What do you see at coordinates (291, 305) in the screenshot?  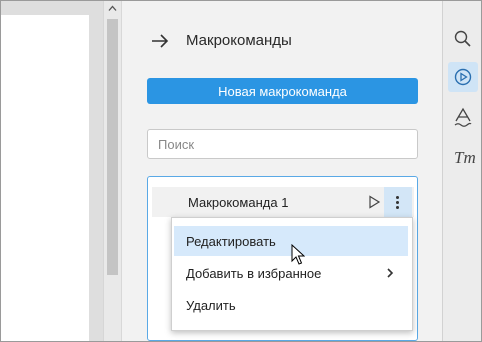 I see `menu-item-delete: Удалить` at bounding box center [291, 305].